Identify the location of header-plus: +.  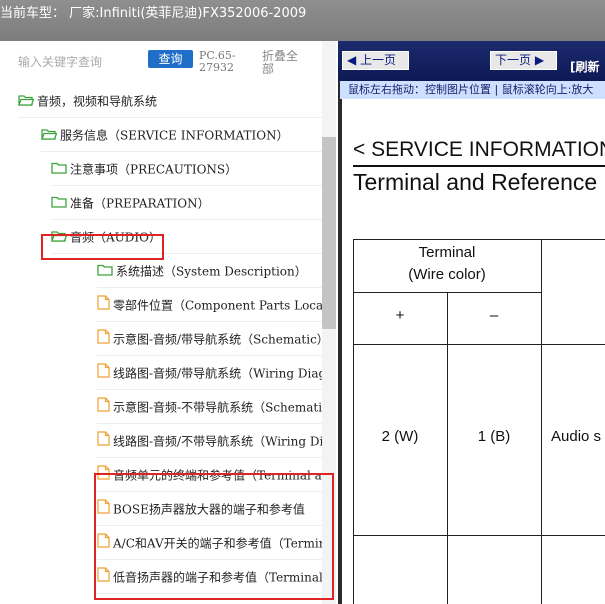
(400, 315).